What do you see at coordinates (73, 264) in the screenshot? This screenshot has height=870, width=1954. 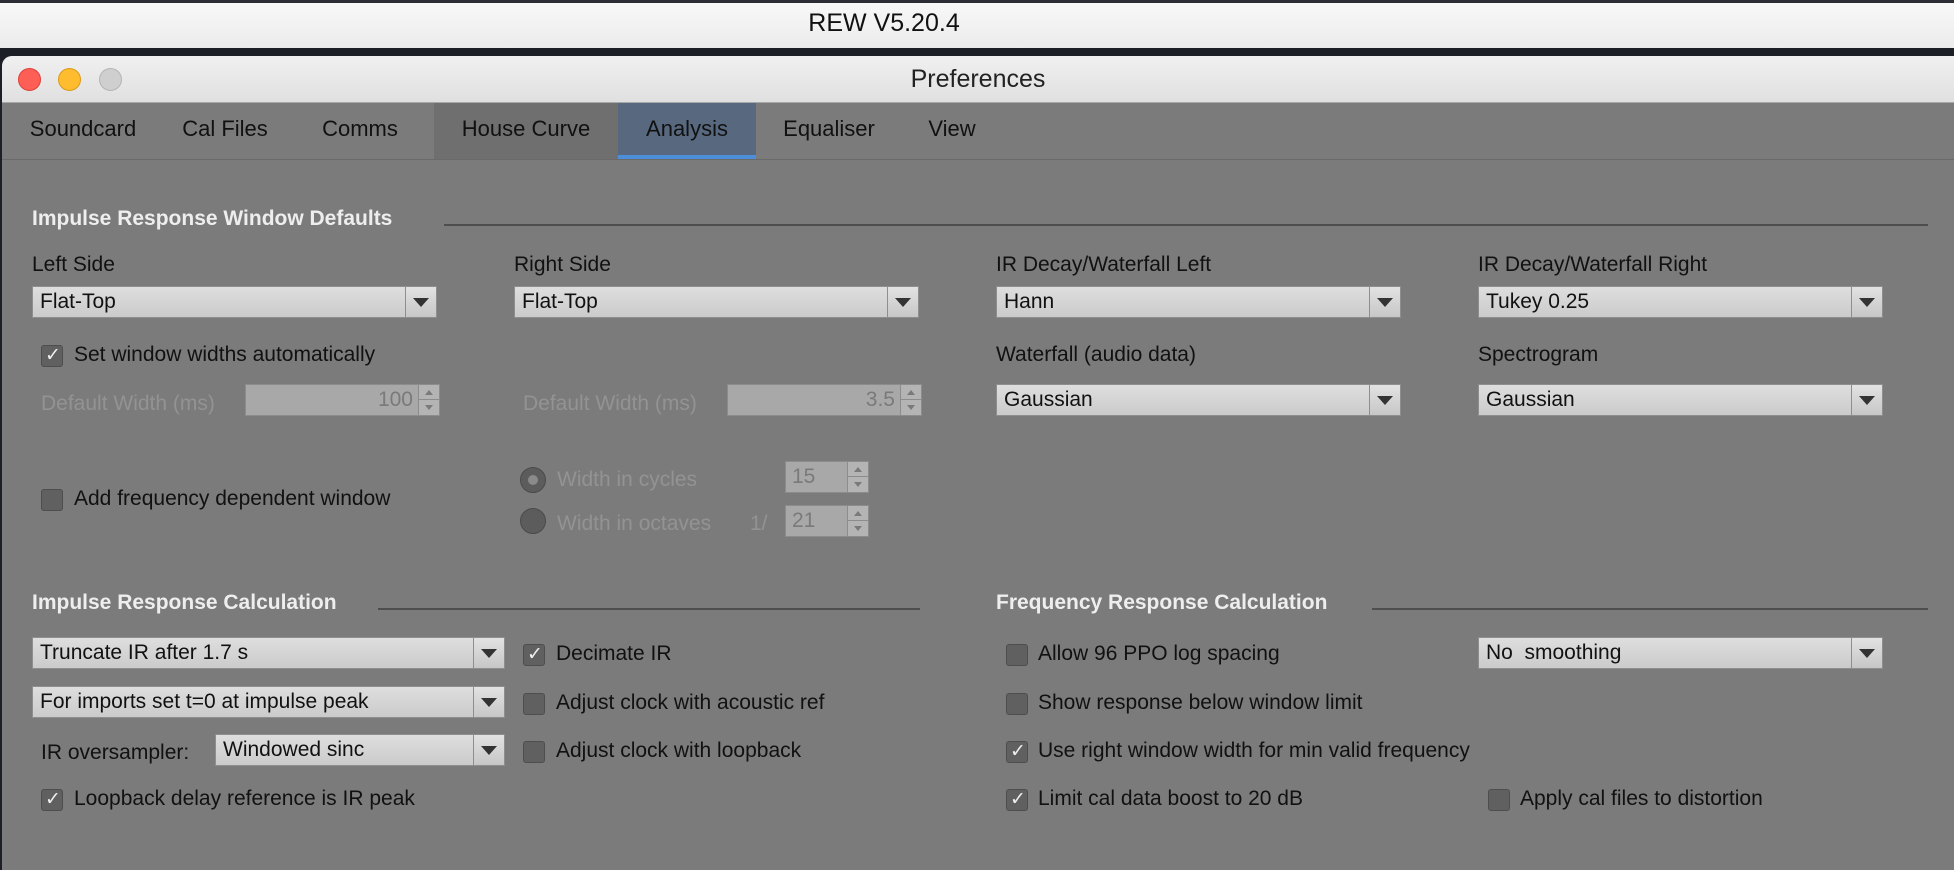 I see `left-side-label: Left Side` at bounding box center [73, 264].